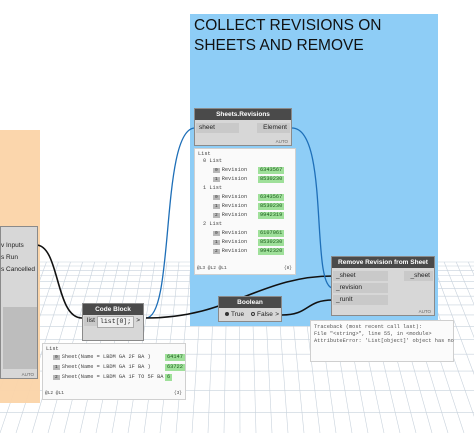  Describe the element at coordinates (277, 315) in the screenshot. I see `boolean-output: >` at that location.